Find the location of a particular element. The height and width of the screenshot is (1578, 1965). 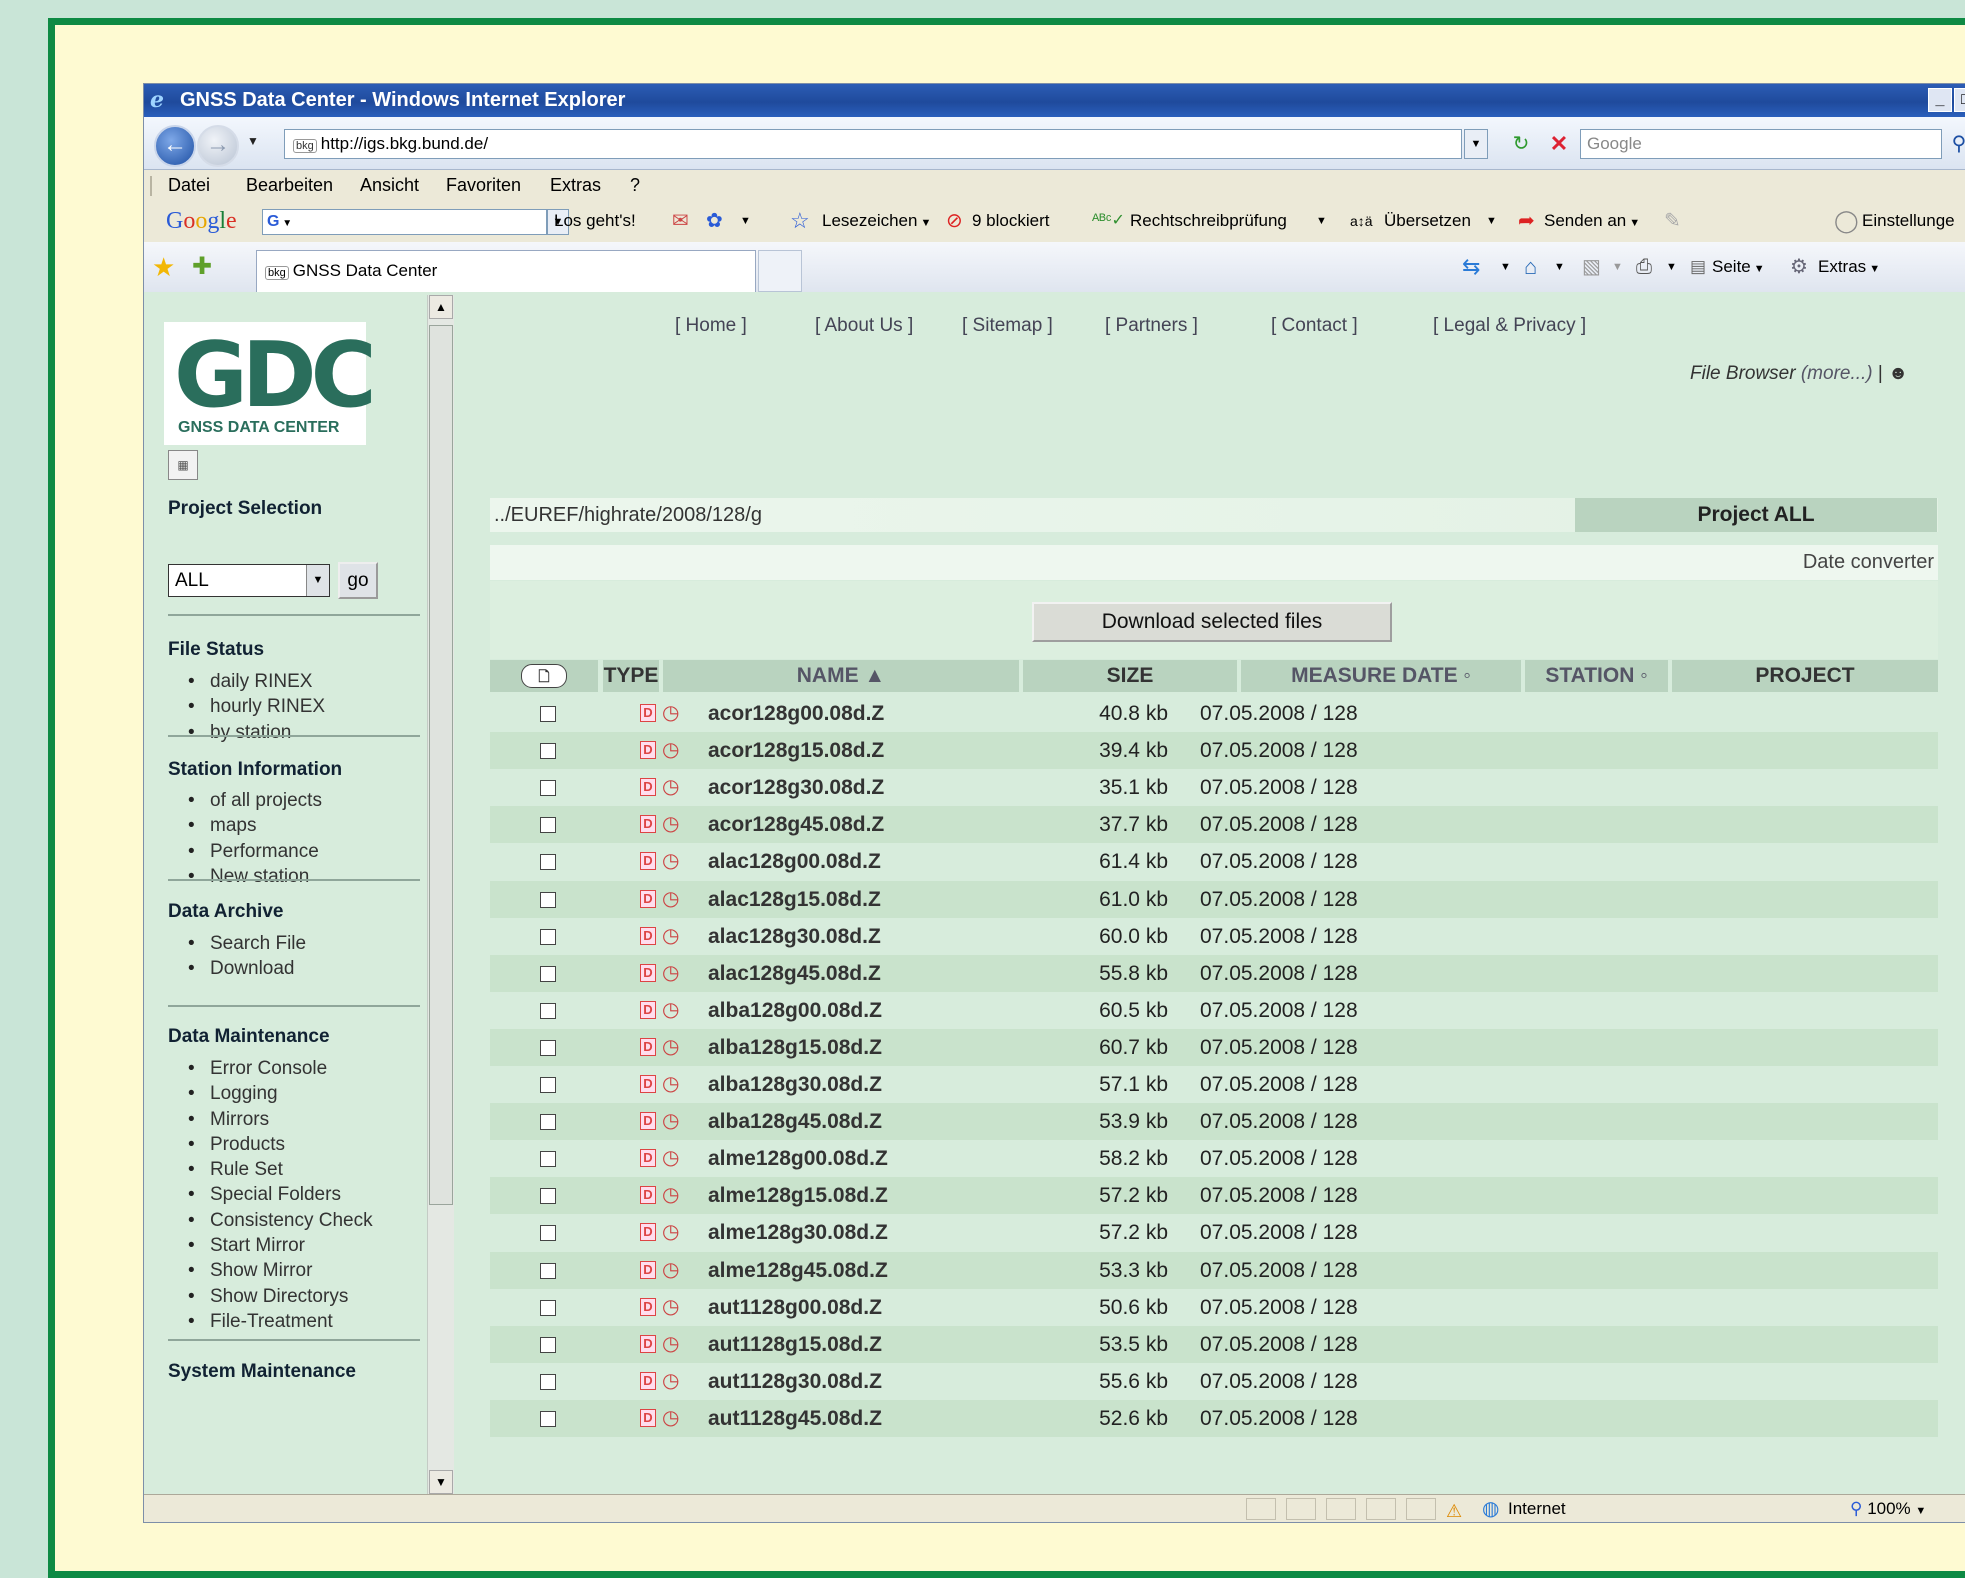

file-name-link: alba128g45.08d.Z is located at coordinates (795, 1121).